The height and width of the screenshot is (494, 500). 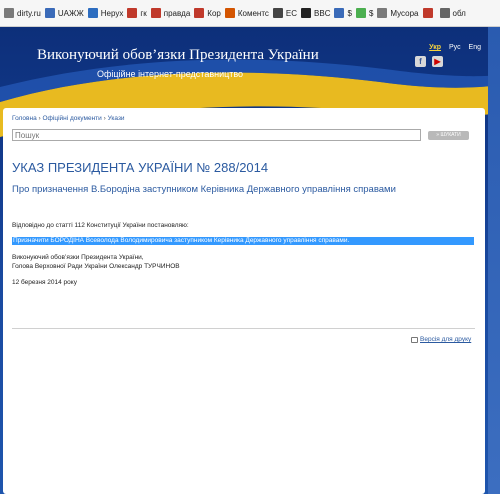 What do you see at coordinates (177, 13) in the screenshot?
I see `bookmark-label: правда` at bounding box center [177, 13].